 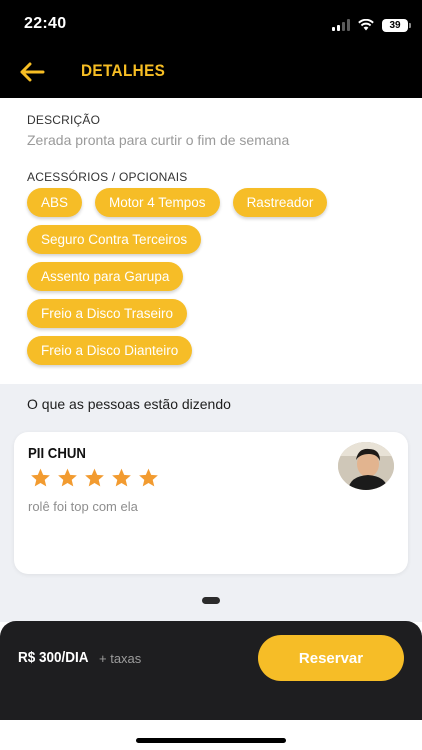 What do you see at coordinates (157, 202) in the screenshot?
I see `accessory-chip-motor: Motor 4 Tempos` at bounding box center [157, 202].